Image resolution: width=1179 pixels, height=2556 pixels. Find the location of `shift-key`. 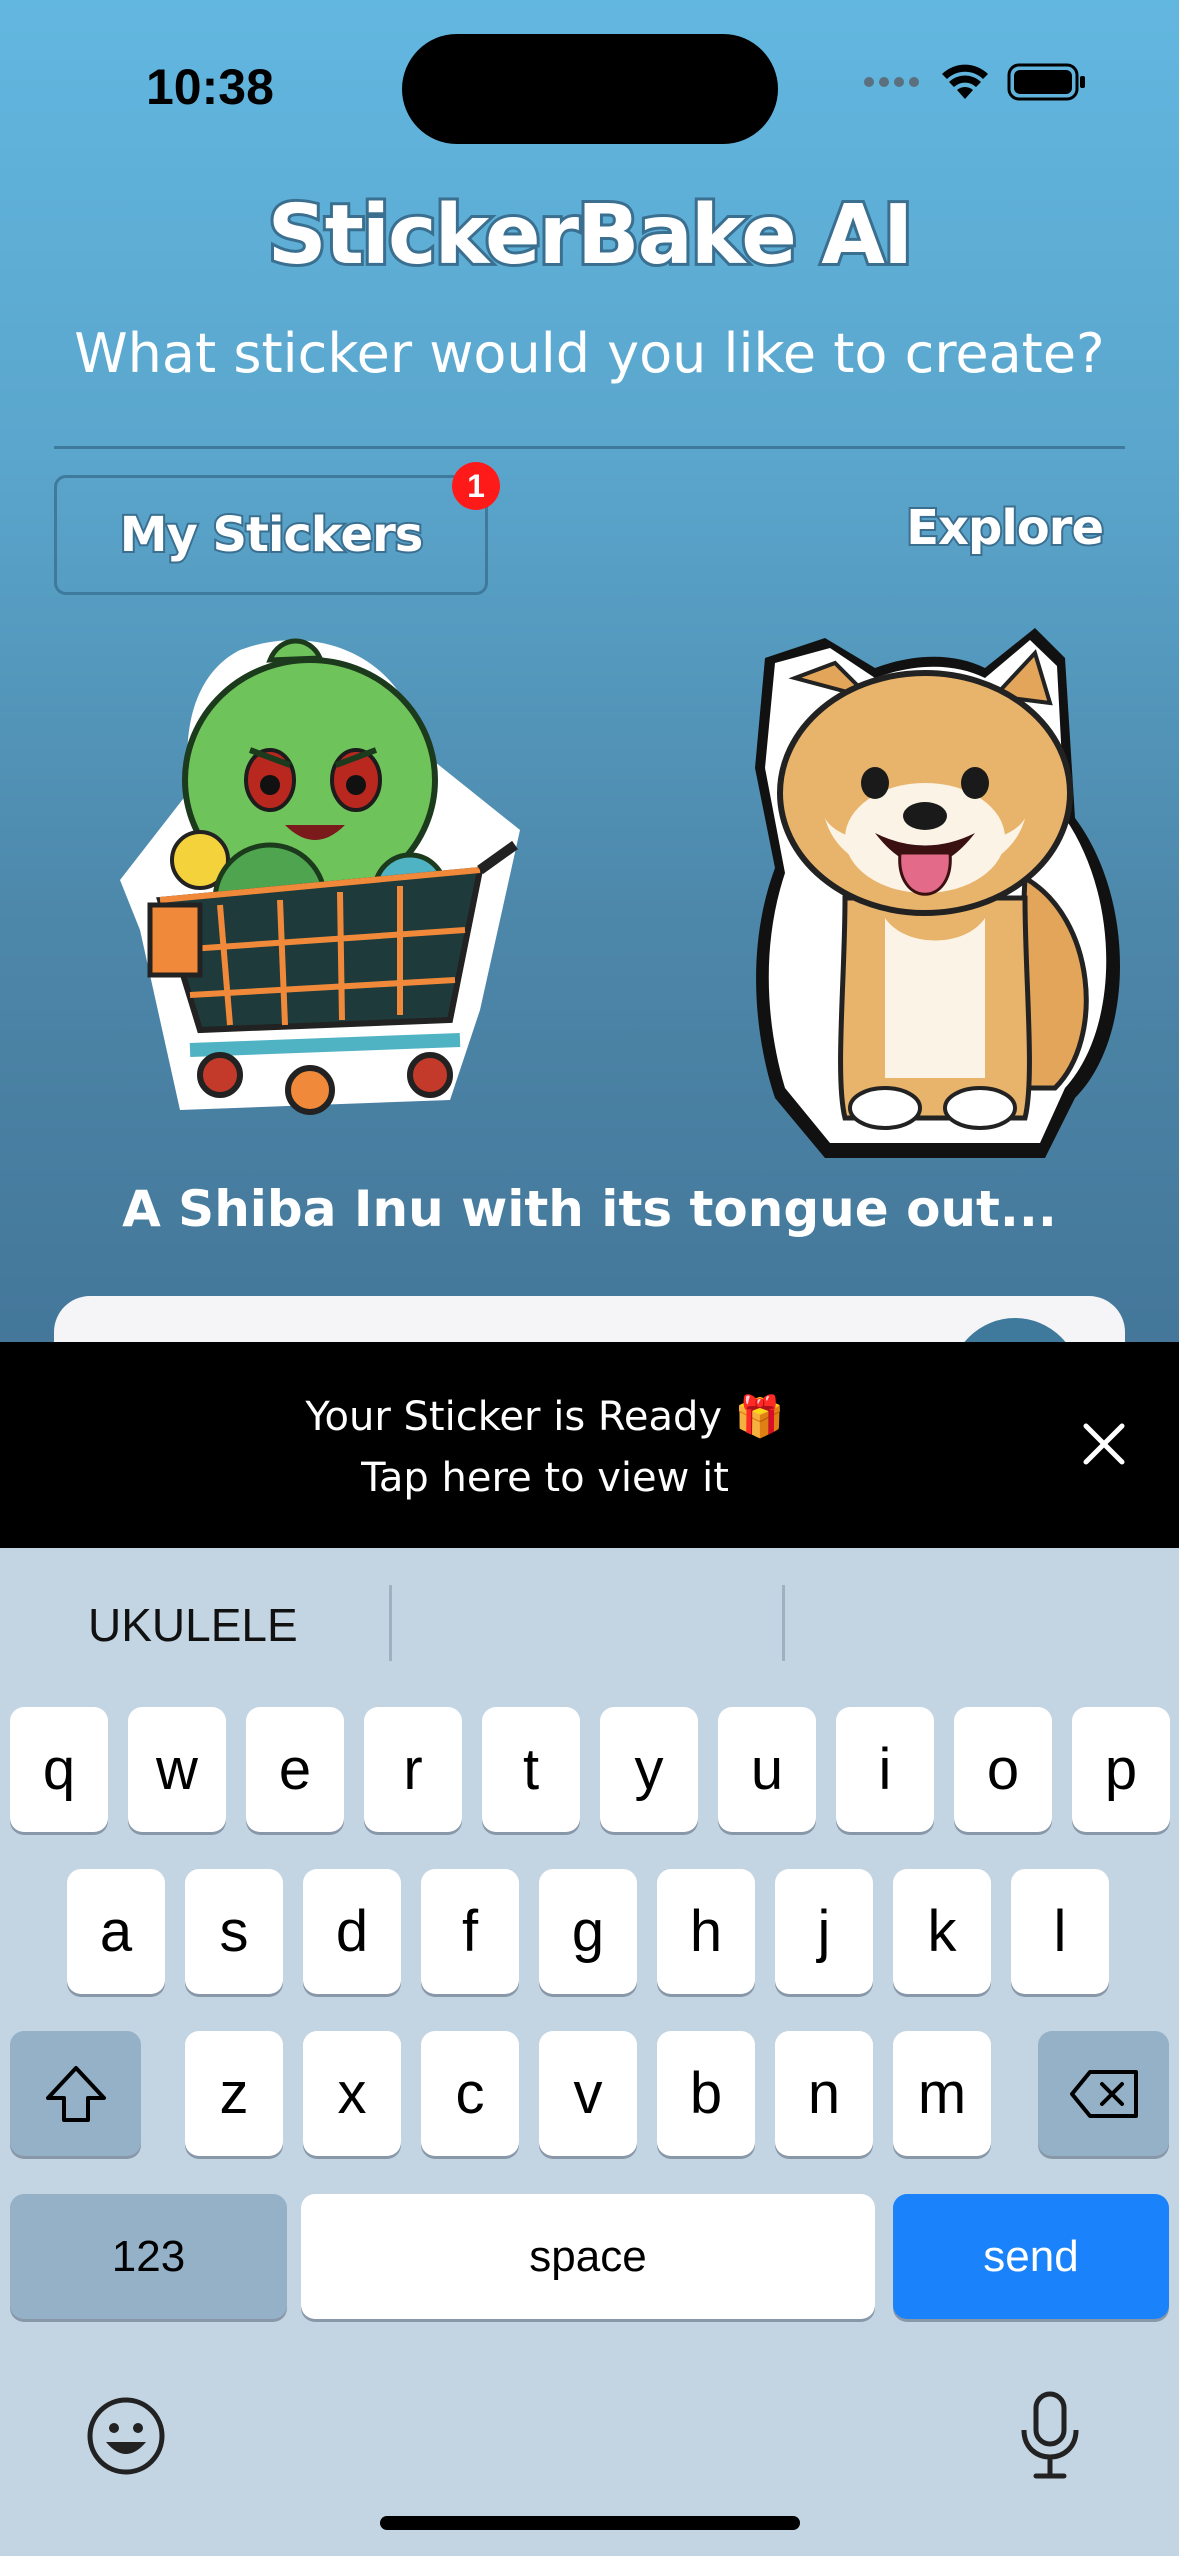

shift-key is located at coordinates (75, 2093).